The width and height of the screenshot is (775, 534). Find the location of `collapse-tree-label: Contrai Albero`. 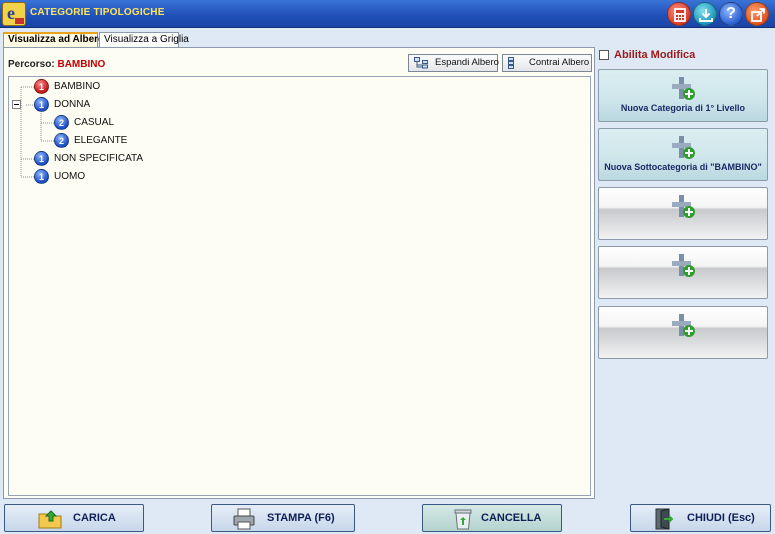

collapse-tree-label: Contrai Albero is located at coordinates (559, 62).